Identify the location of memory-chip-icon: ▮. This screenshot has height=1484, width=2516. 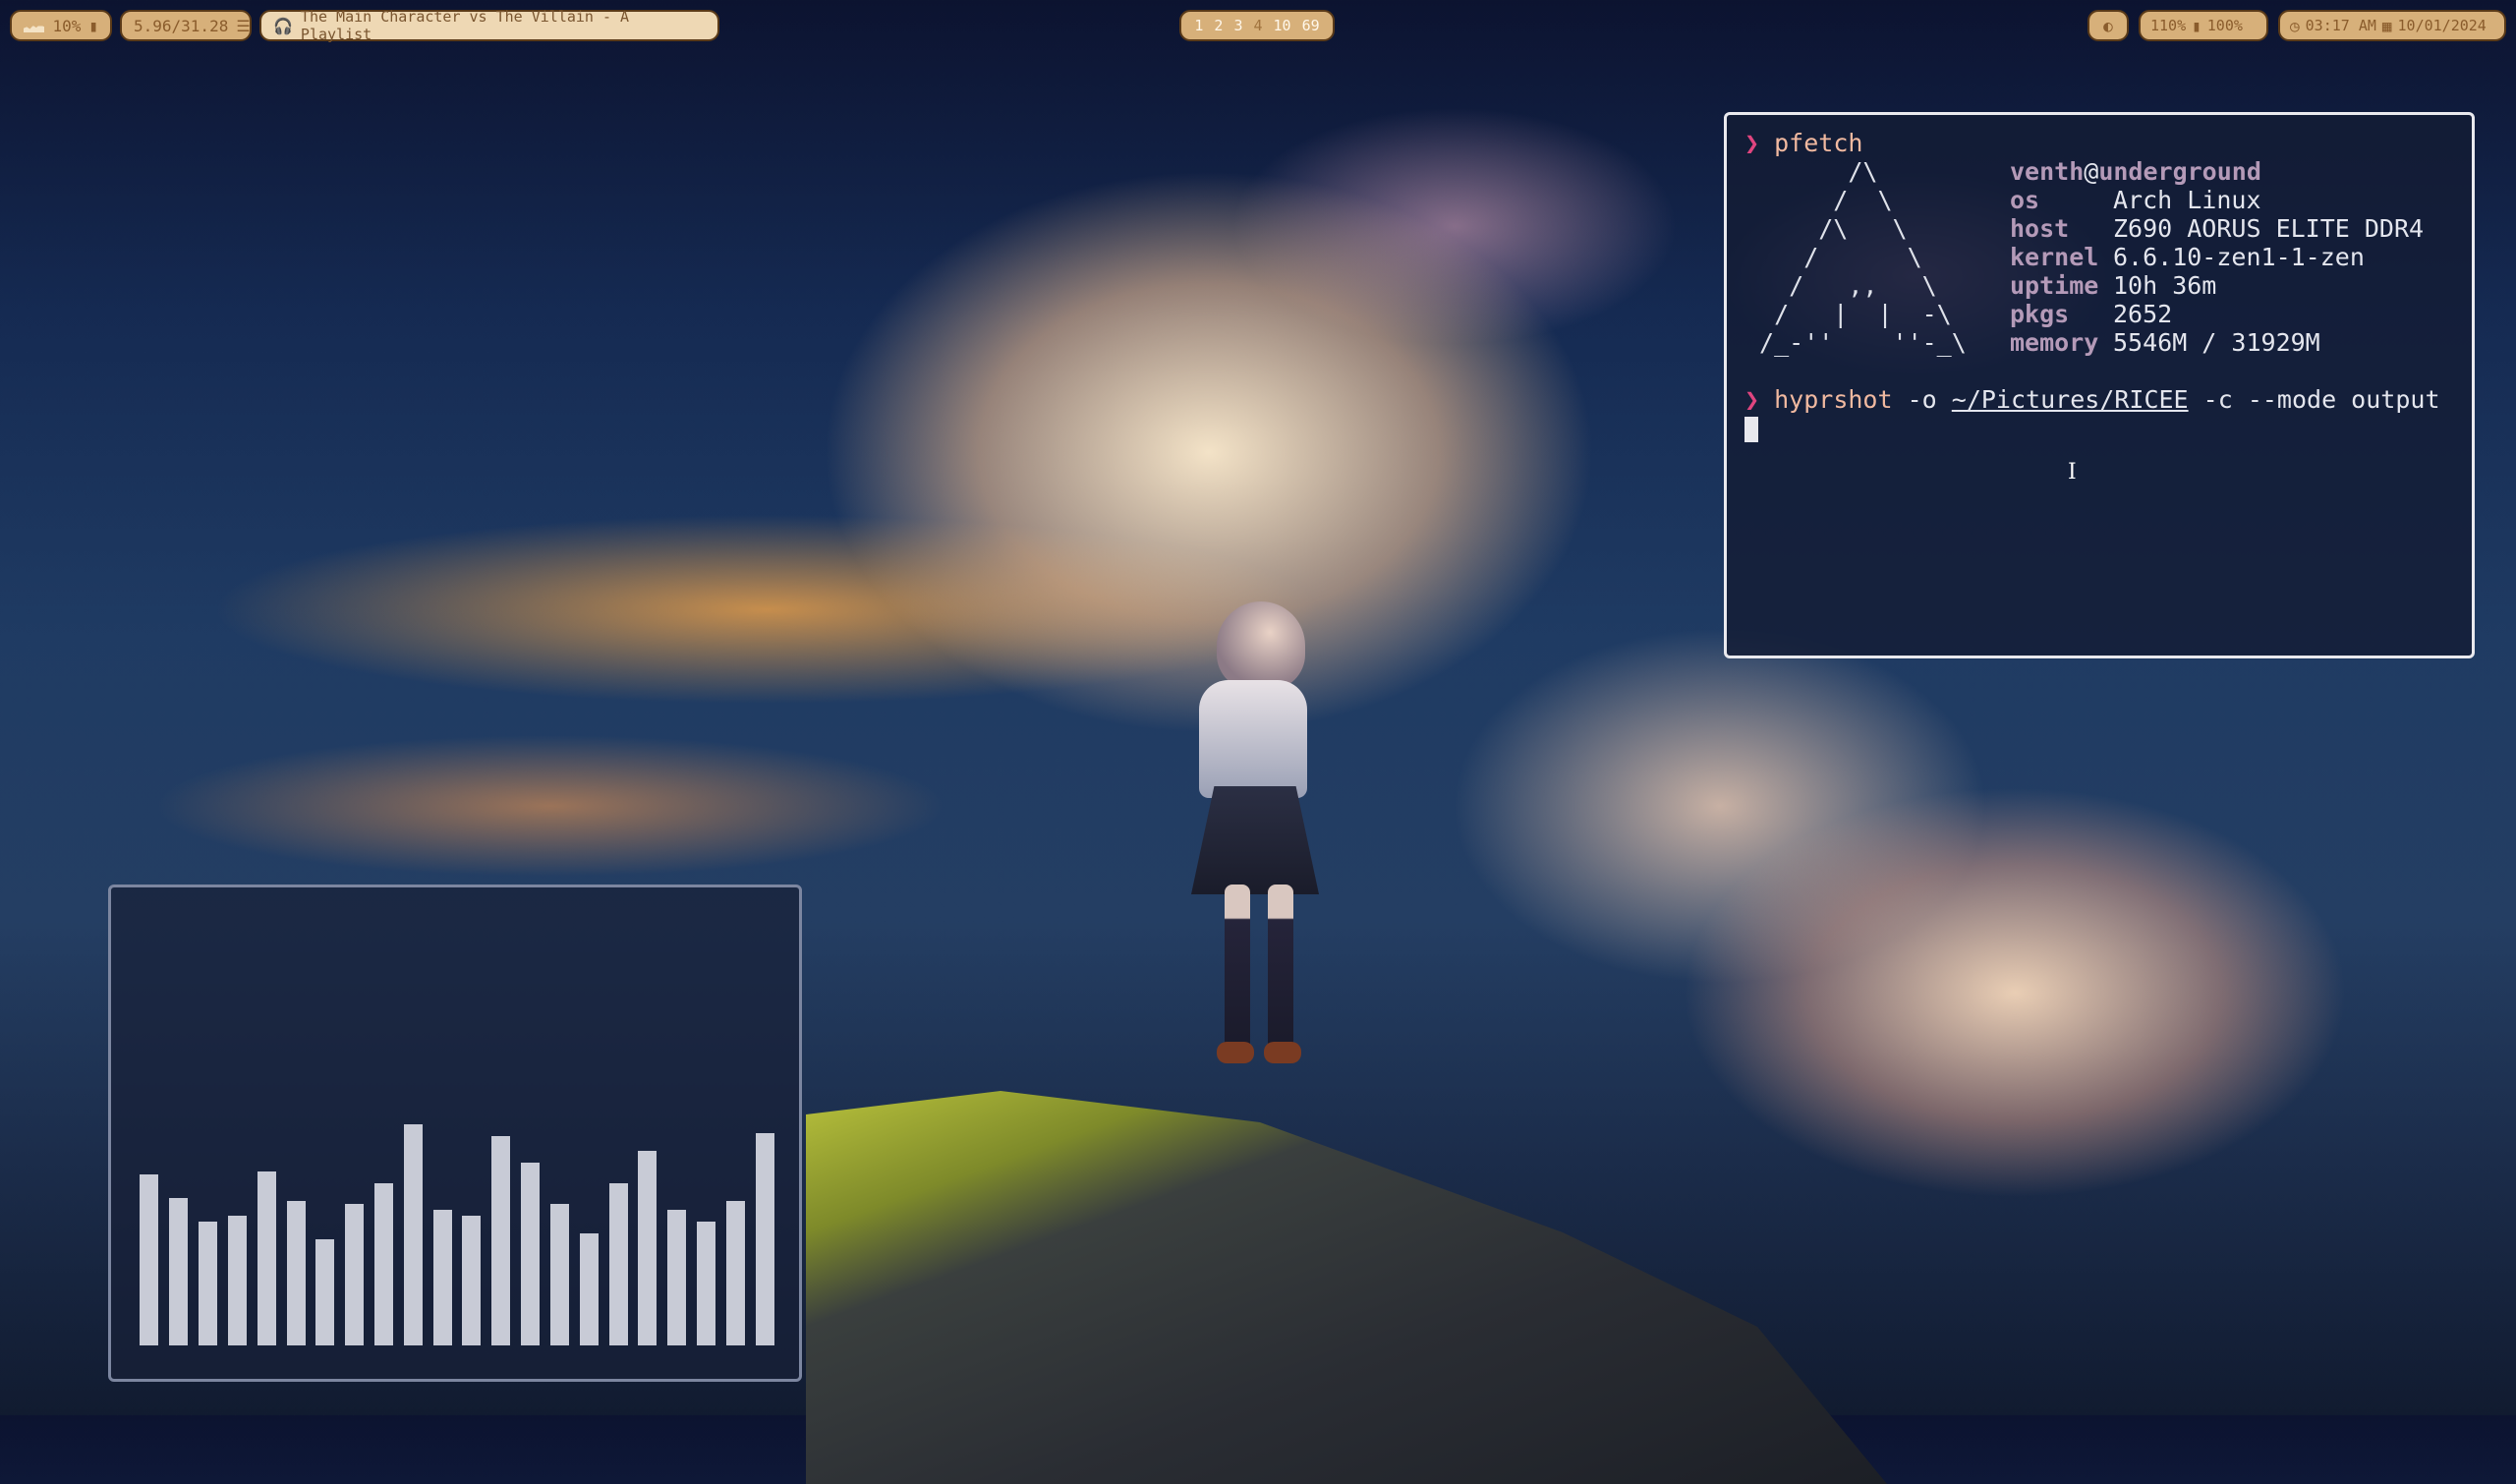
(93, 25).